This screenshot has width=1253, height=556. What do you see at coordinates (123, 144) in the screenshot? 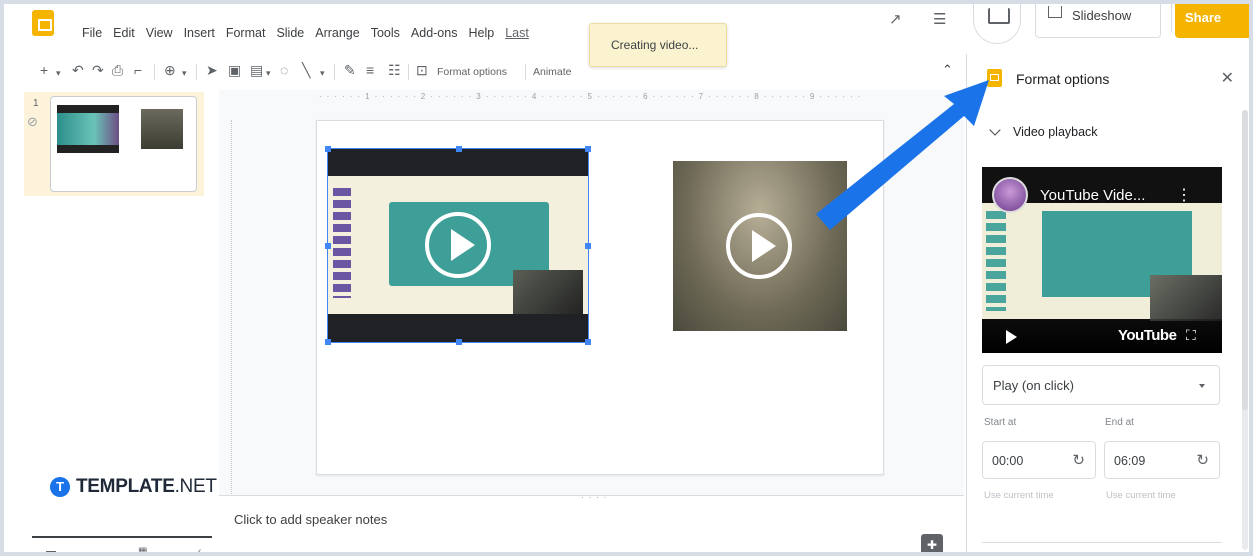
I see `slide-thumbnail` at bounding box center [123, 144].